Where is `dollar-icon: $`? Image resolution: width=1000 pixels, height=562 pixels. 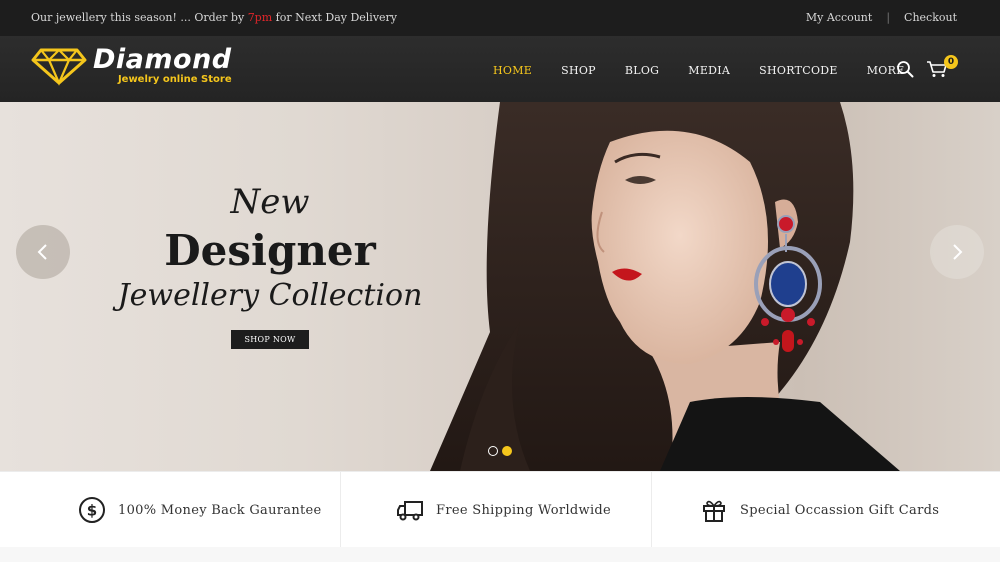 dollar-icon: $ is located at coordinates (92, 510).